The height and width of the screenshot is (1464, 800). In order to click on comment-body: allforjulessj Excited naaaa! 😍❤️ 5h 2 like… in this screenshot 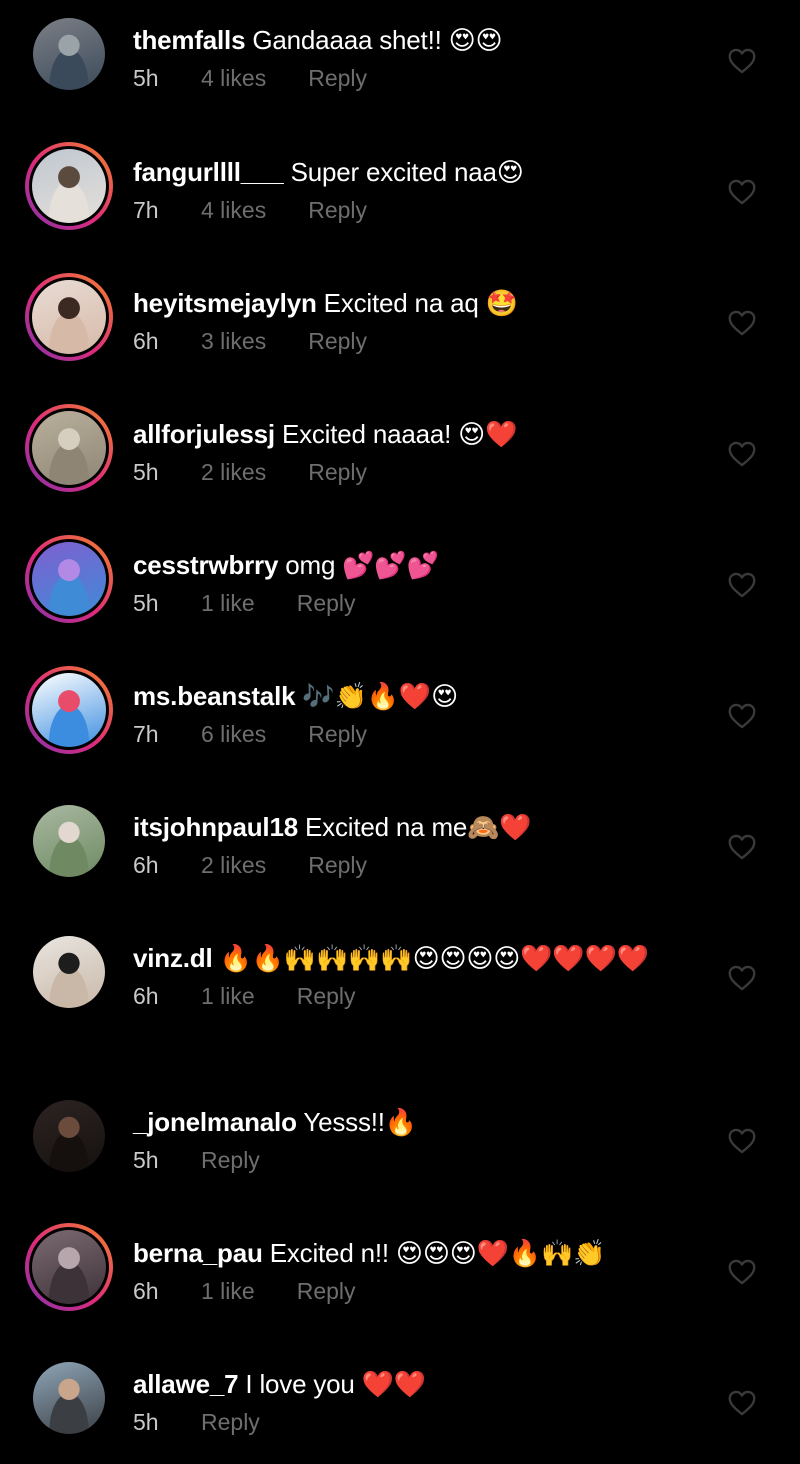, I will do `click(420, 450)`.